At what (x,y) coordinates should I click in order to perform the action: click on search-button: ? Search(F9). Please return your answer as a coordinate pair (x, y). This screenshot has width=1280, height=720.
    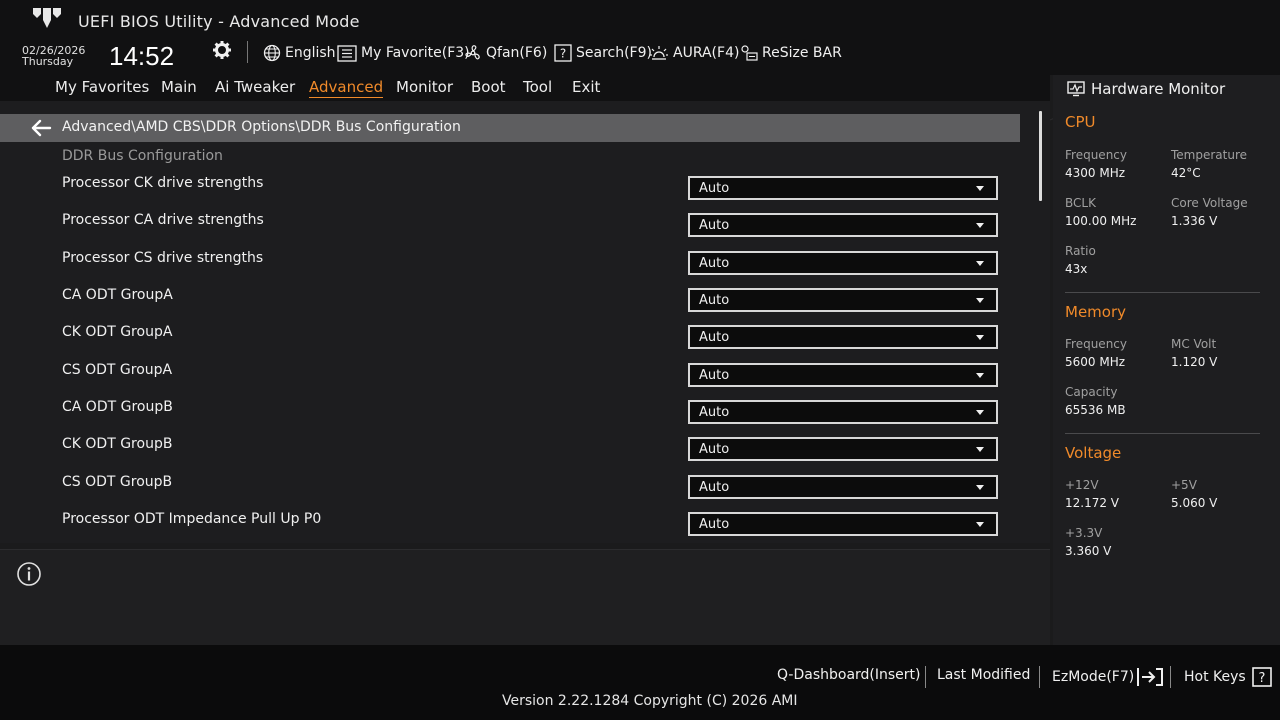
    Looking at the image, I should click on (603, 53).